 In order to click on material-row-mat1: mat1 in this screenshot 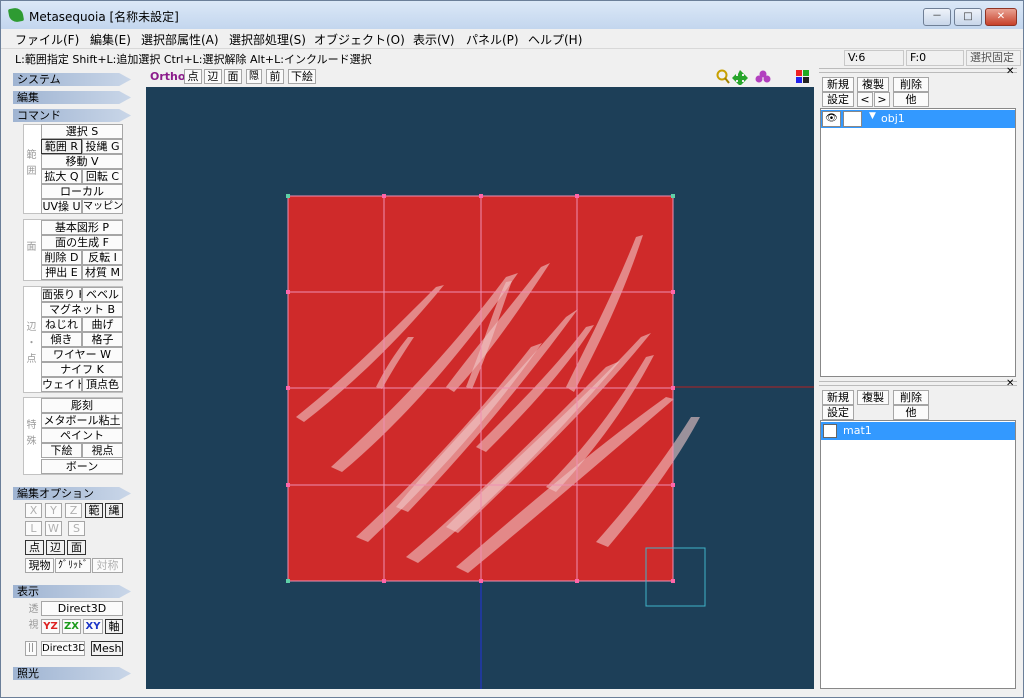, I will do `click(918, 431)`.